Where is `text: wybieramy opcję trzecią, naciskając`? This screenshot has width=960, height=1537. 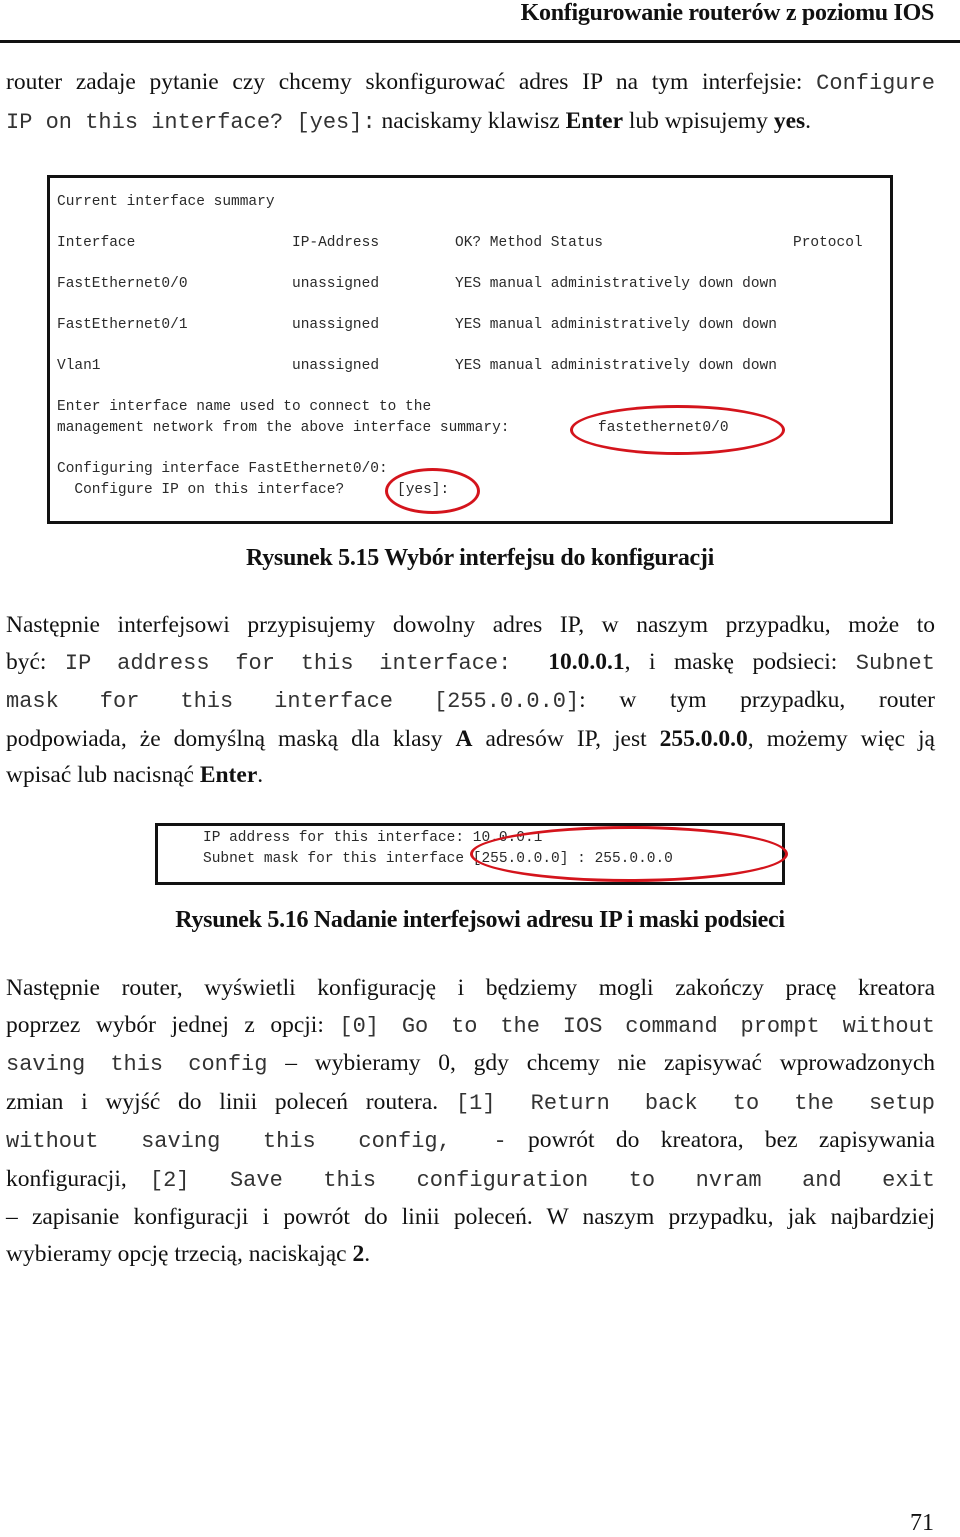
text: wybieramy opcję trzecią, naciskając is located at coordinates (179, 1253).